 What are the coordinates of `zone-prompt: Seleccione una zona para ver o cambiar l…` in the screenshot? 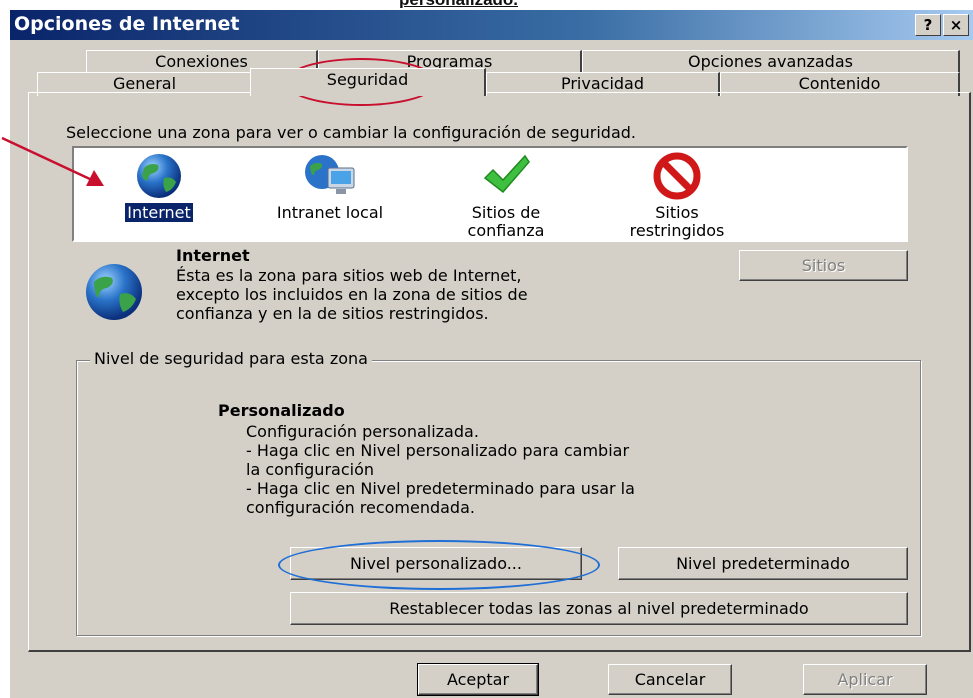 It's located at (351, 132).